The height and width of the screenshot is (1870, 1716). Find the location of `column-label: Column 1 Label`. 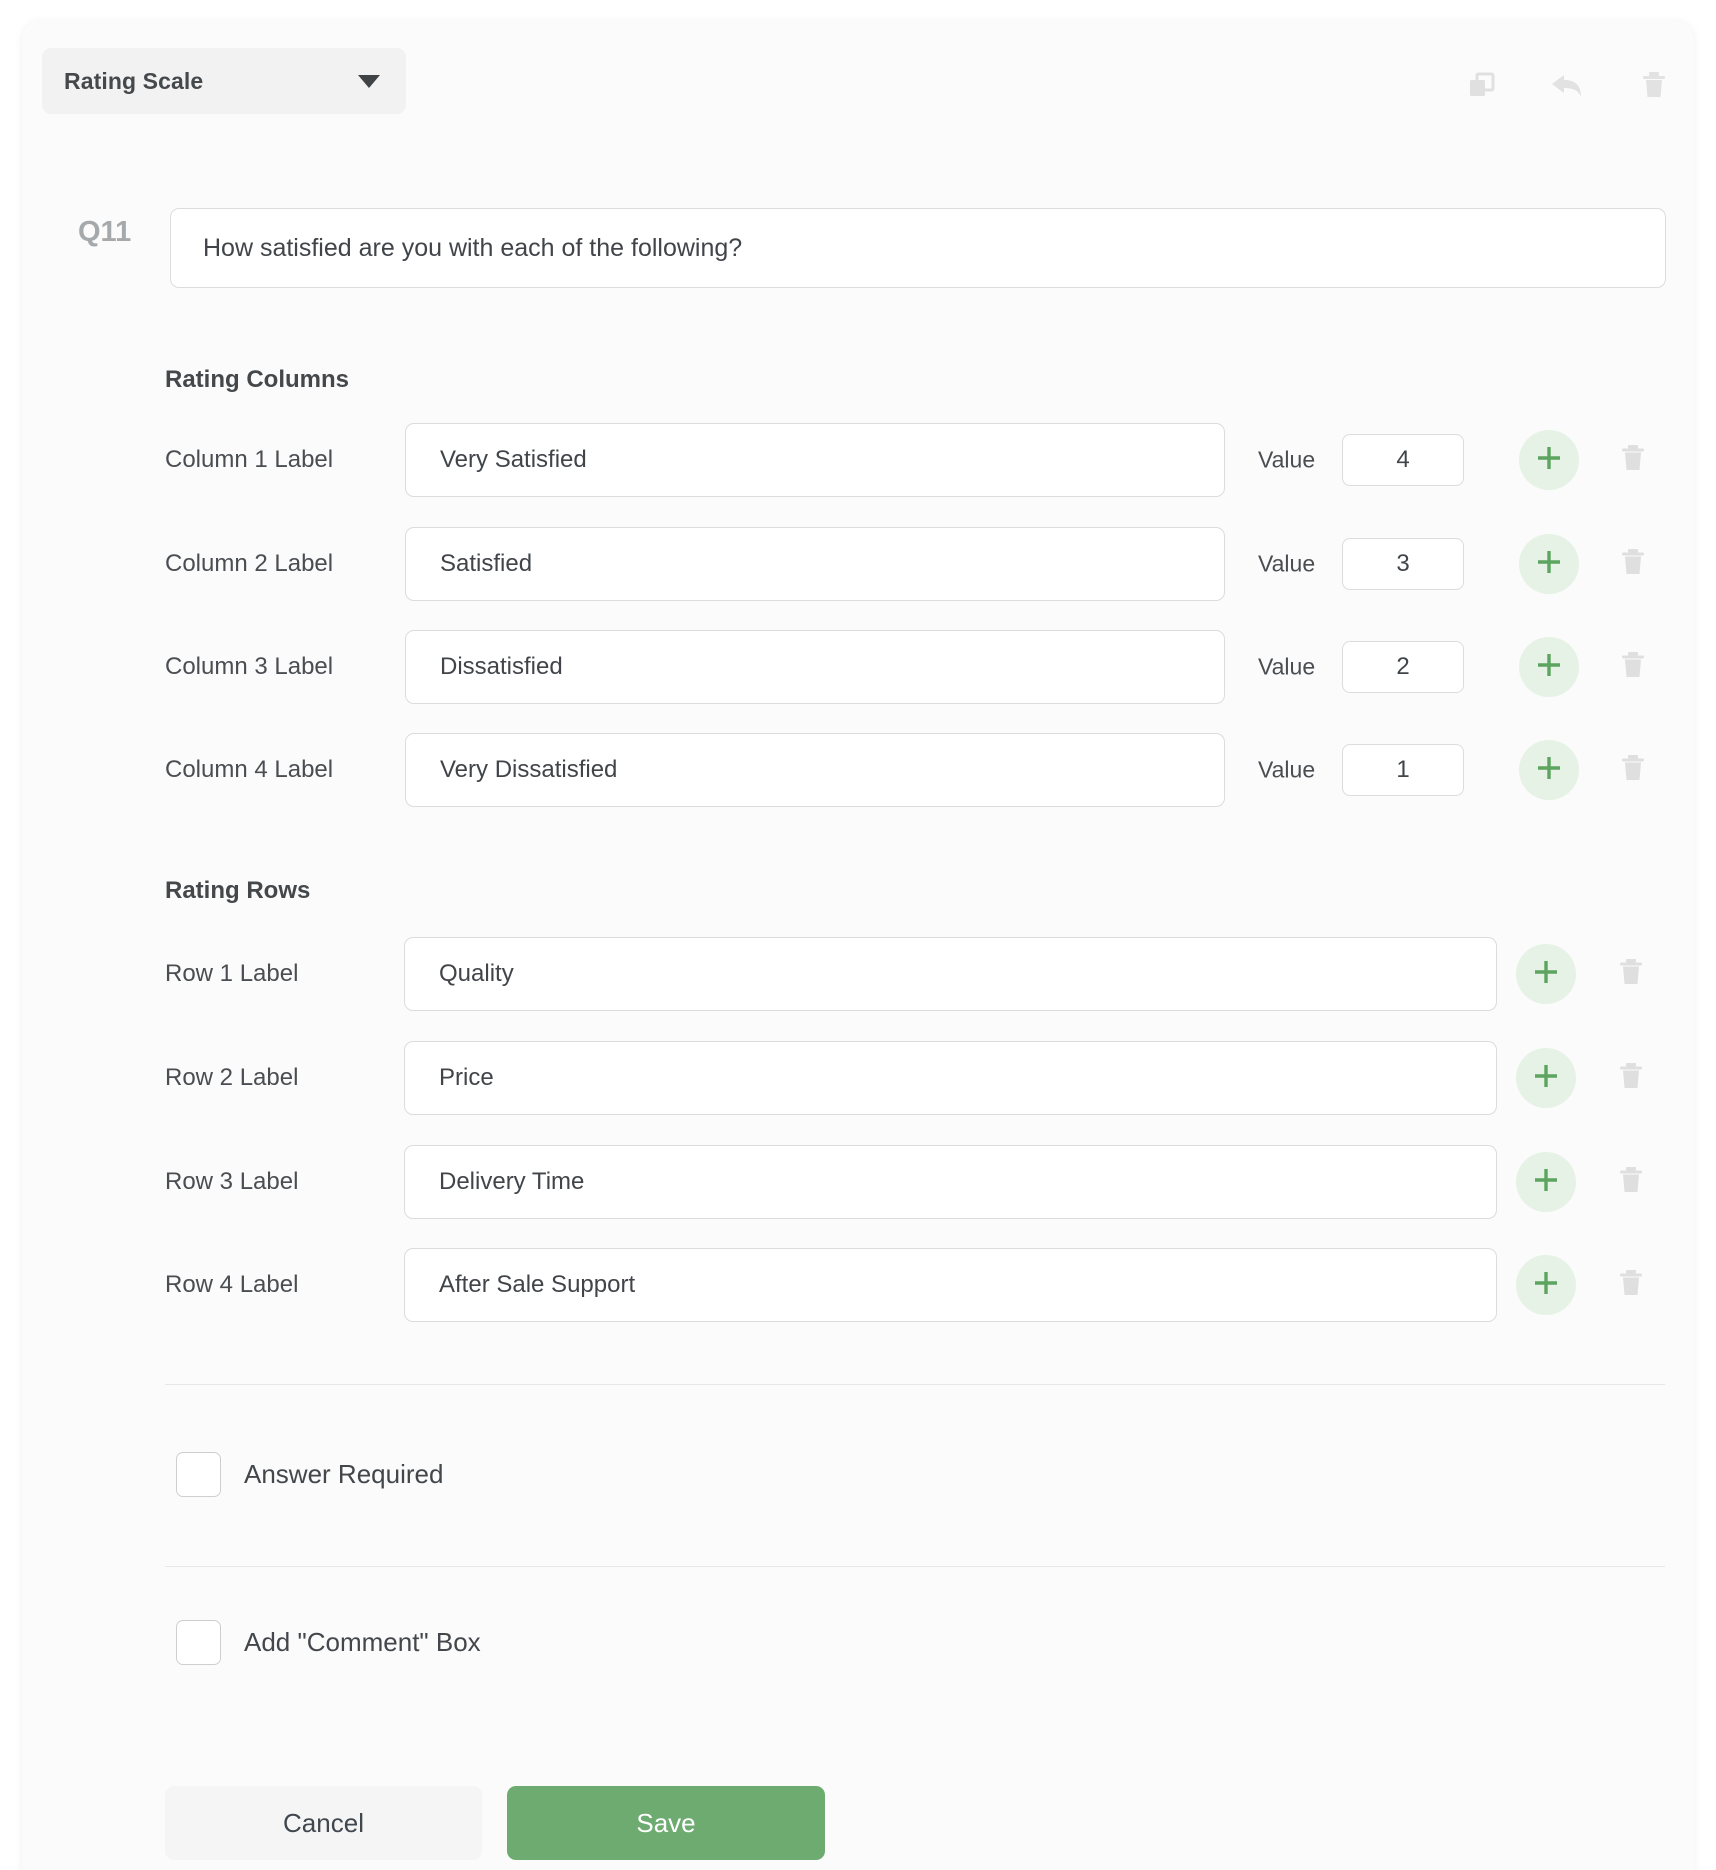

column-label: Column 1 Label is located at coordinates (249, 459).